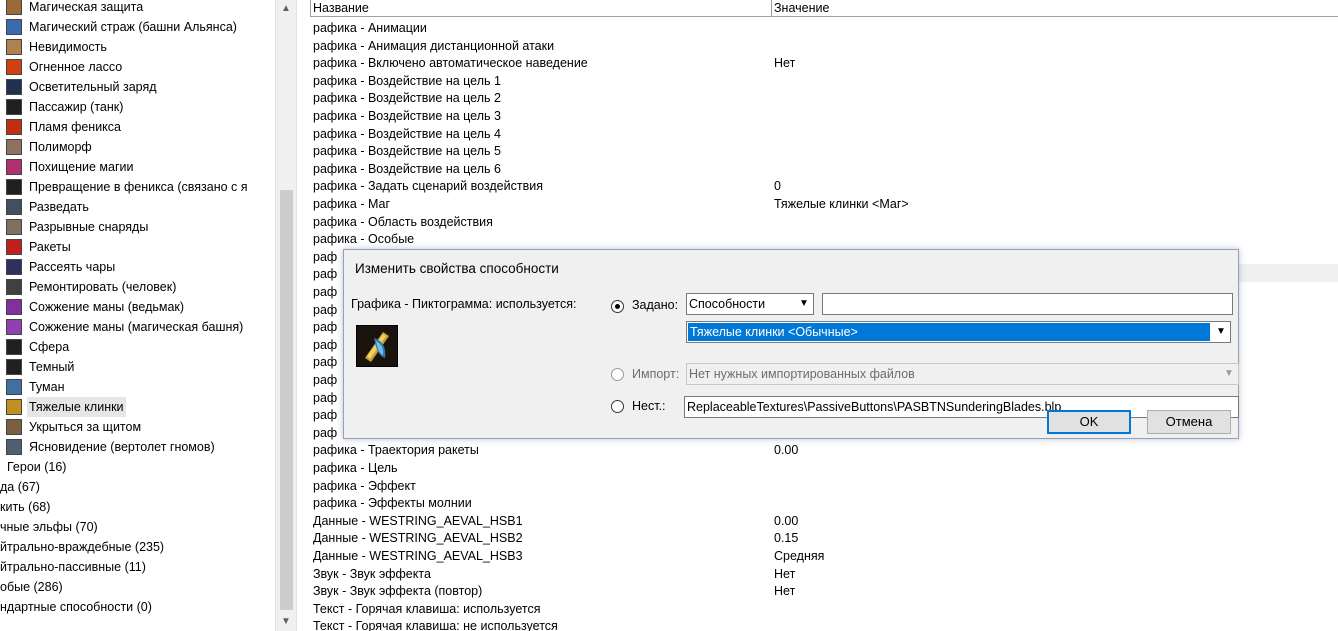  What do you see at coordinates (824, 504) in the screenshot?
I see `property-row: рафика - Эффекты молнии` at bounding box center [824, 504].